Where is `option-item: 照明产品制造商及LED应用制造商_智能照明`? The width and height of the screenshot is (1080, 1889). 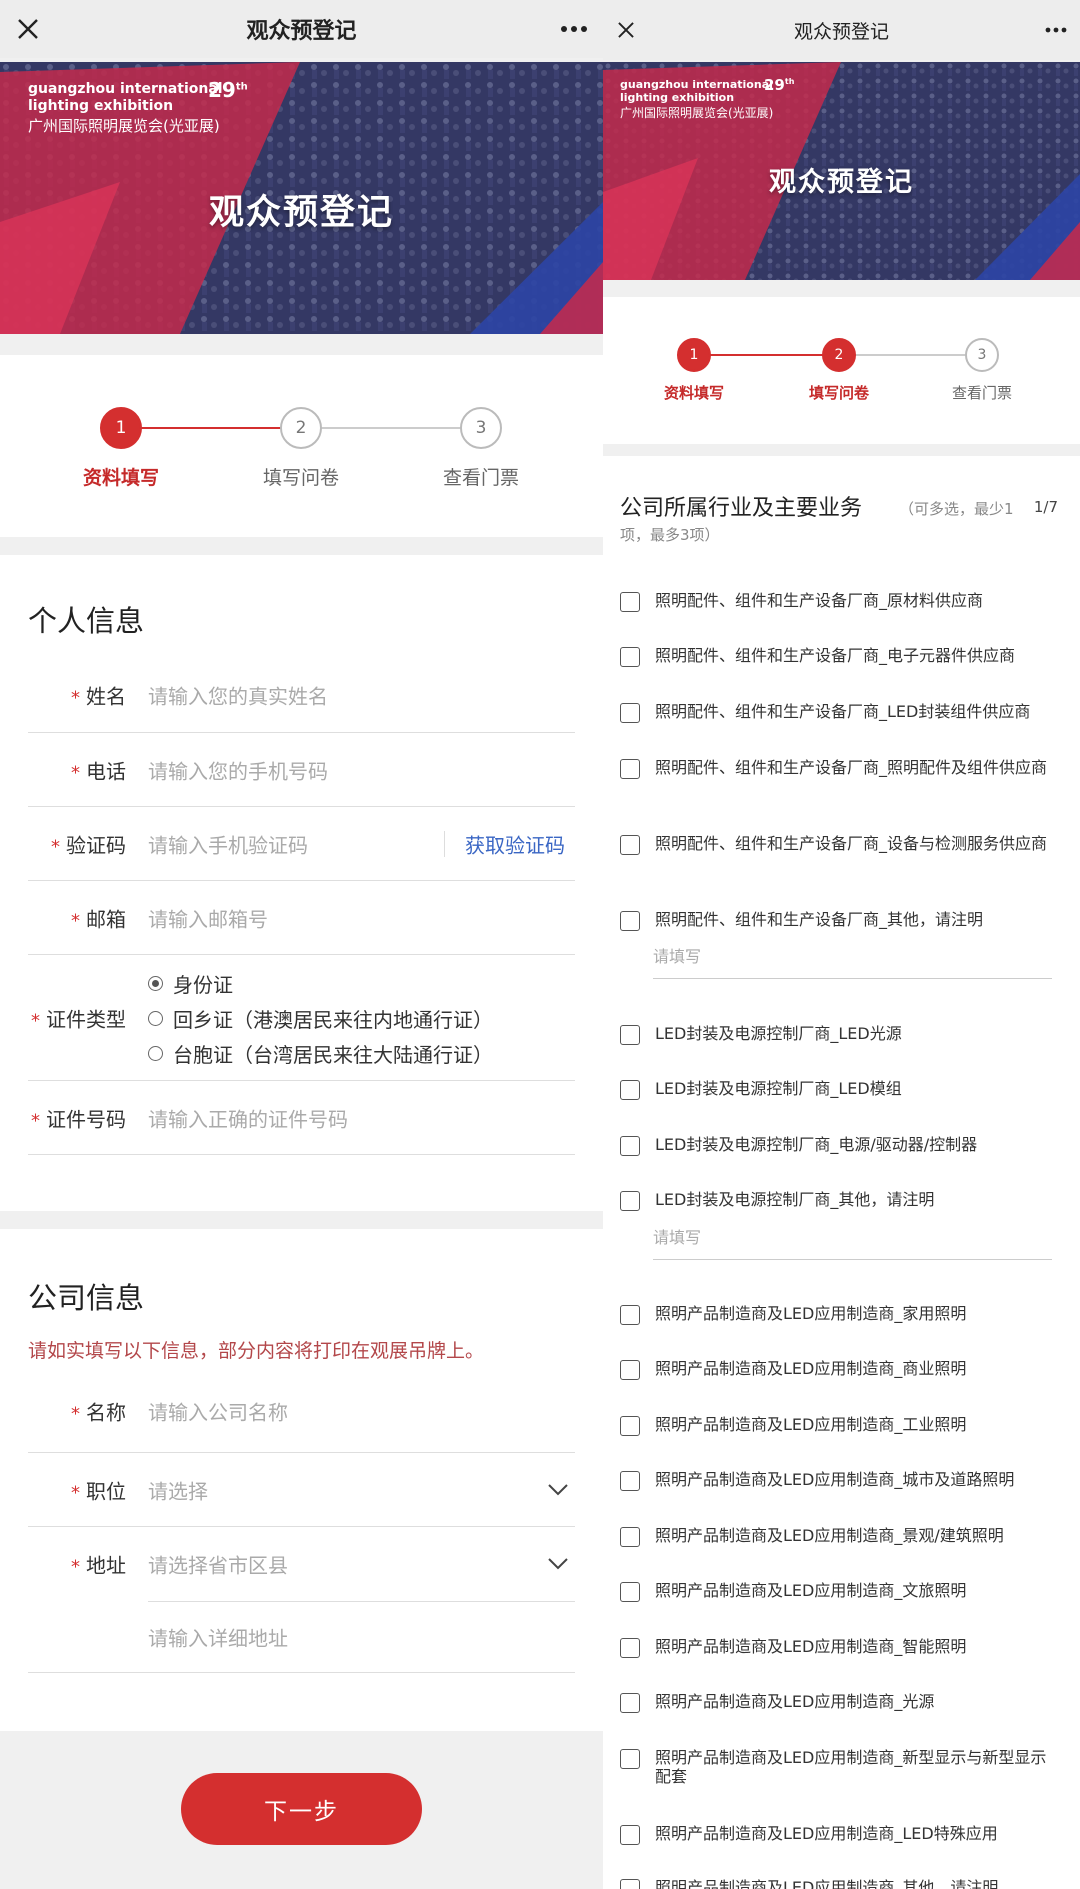
option-item: 照明产品制造商及LED应用制造商_智能照明 is located at coordinates (839, 1647).